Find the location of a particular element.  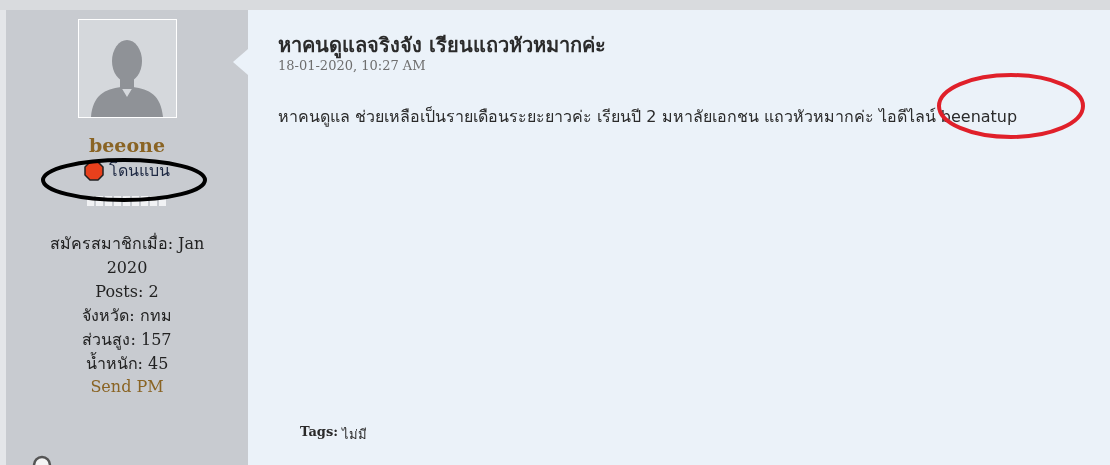

member-detail: สมัครสมาชิกเมื่อ: Jan 2020 is located at coordinates (127, 255).